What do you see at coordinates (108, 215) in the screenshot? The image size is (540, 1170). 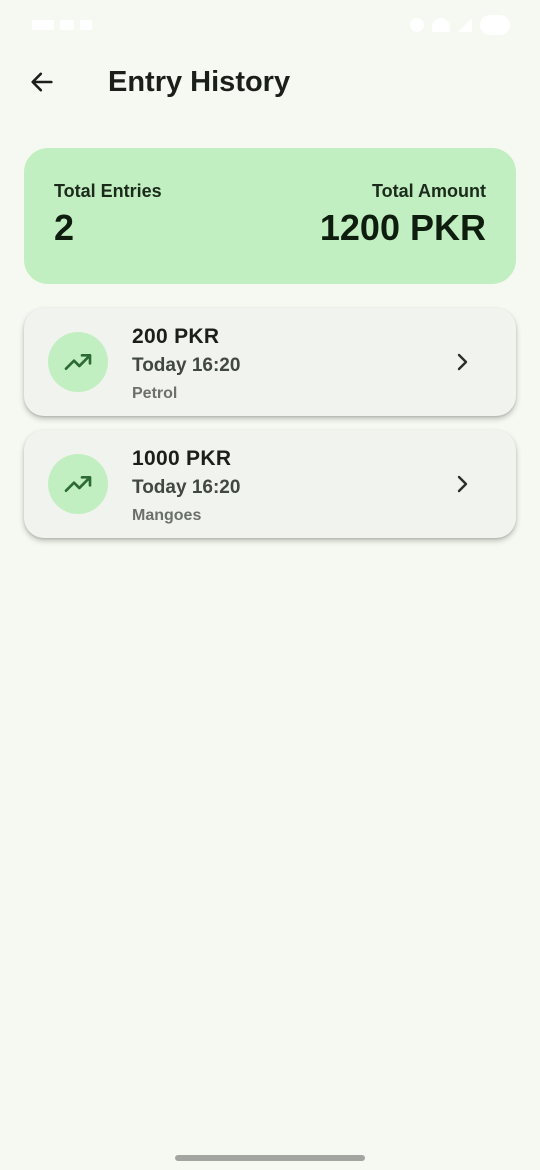 I see `total-entries-section: Total Entries 2` at bounding box center [108, 215].